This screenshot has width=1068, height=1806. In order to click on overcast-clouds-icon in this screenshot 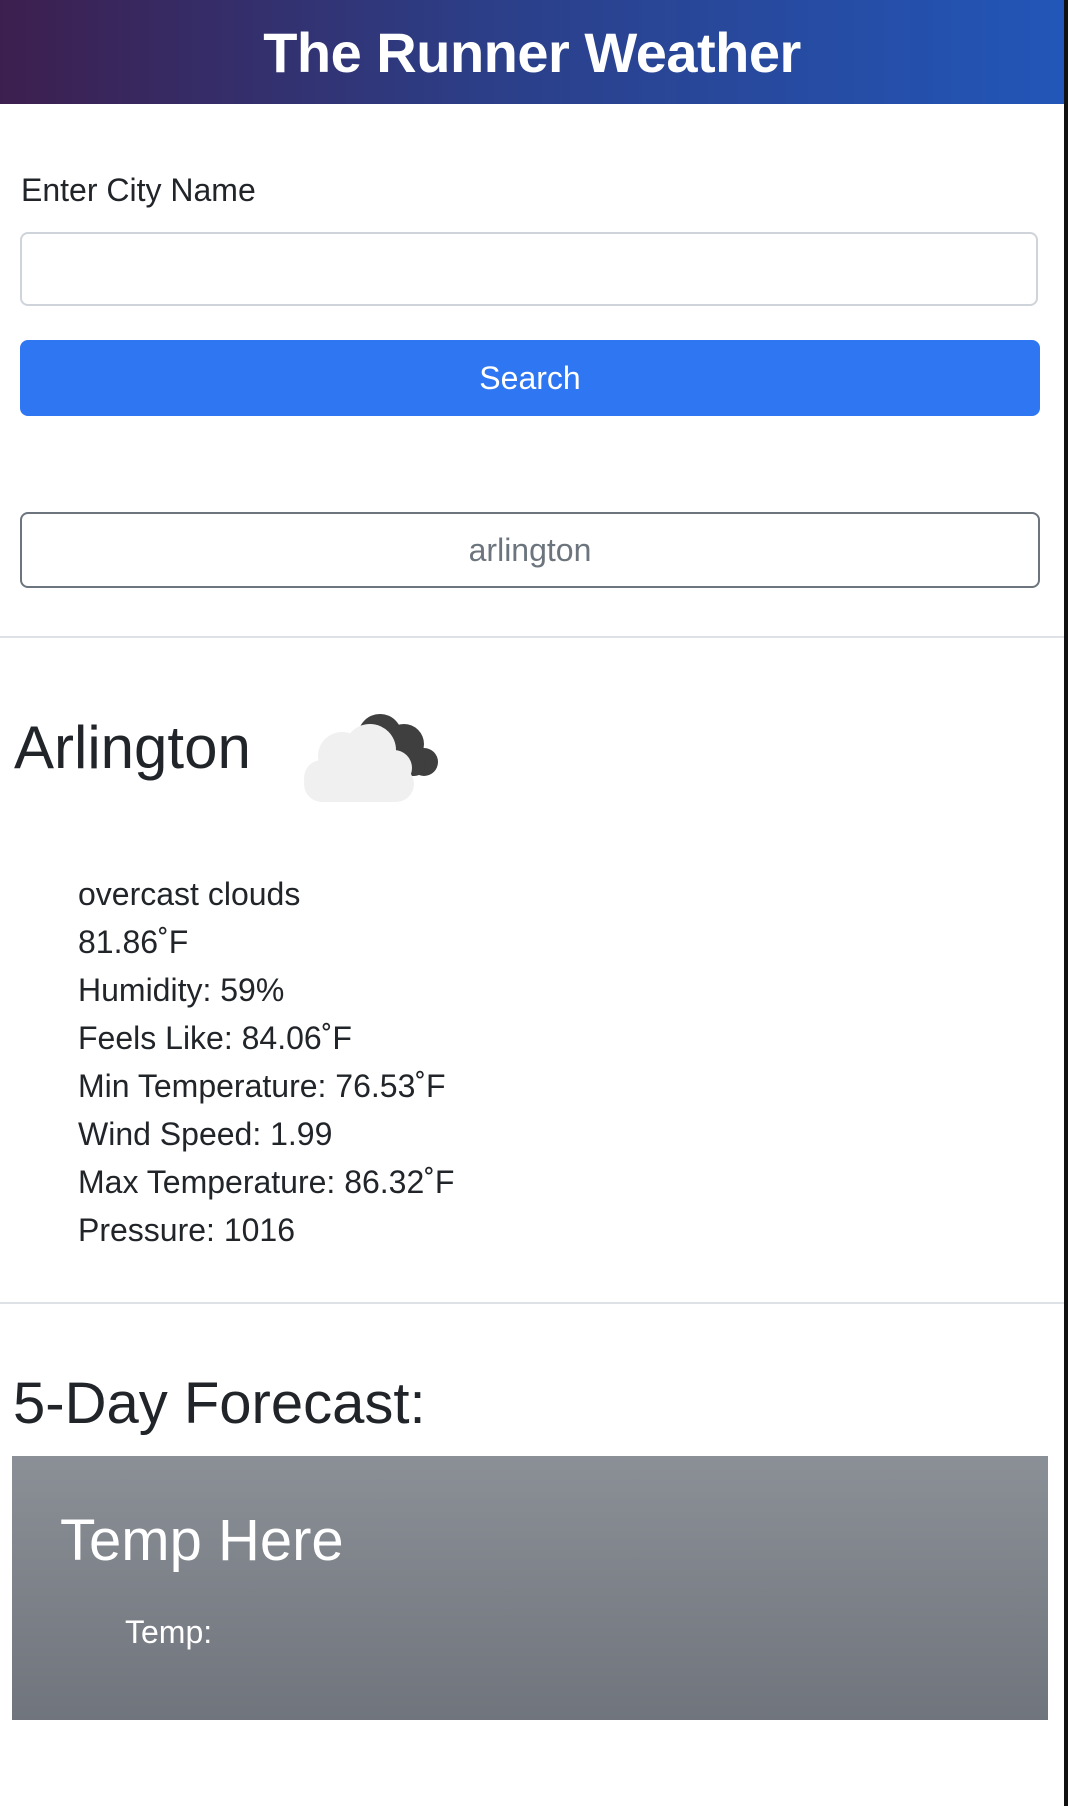, I will do `click(371, 758)`.